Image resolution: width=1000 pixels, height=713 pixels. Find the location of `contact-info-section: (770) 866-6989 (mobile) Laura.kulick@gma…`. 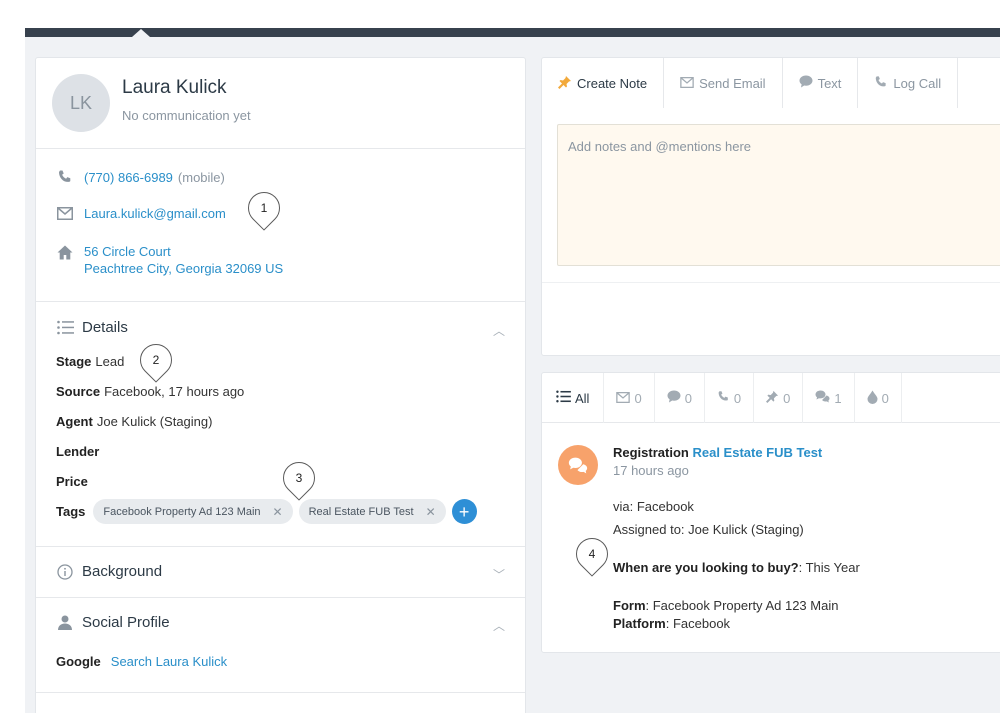

contact-info-section: (770) 866-6989 (mobile) Laura.kulick@gma… is located at coordinates (280, 225).